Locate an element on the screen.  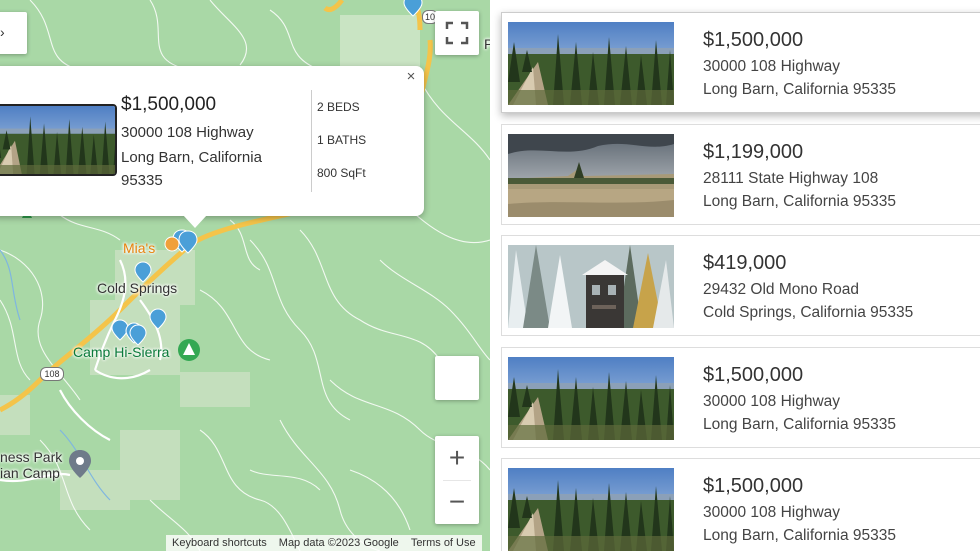
map-label-ian-camp: ian Camp is located at coordinates (30, 473).